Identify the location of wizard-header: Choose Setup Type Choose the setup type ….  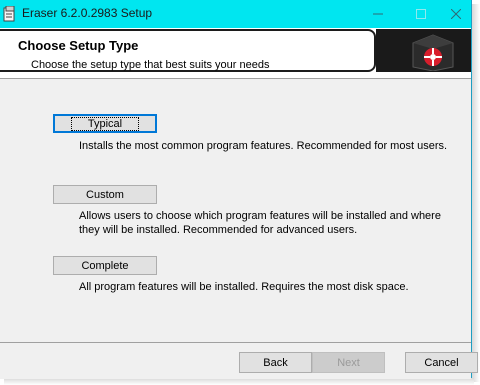
(235, 53).